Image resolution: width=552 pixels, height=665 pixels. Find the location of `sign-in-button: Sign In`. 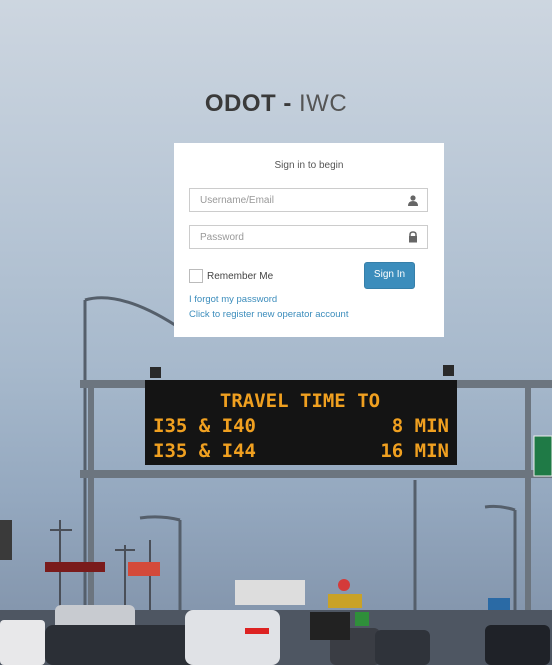

sign-in-button: Sign In is located at coordinates (389, 275).